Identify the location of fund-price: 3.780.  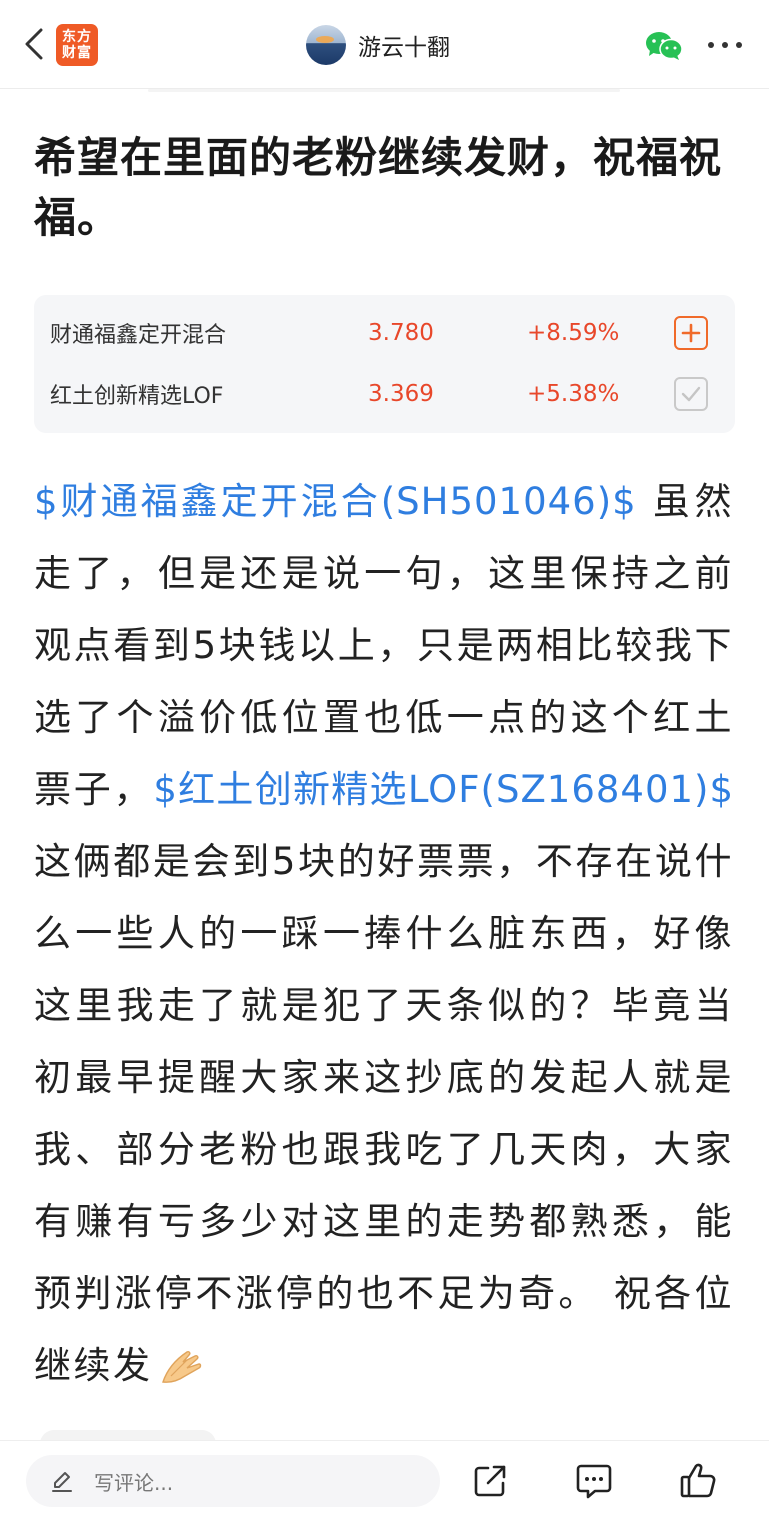
(401, 333).